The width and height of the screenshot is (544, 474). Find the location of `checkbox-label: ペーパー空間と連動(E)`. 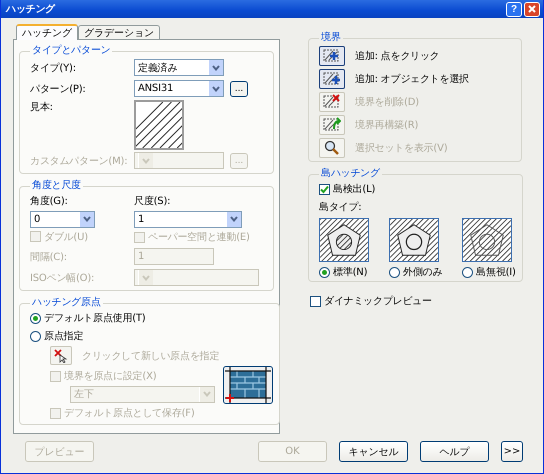

checkbox-label: ペーパー空間と連動(E) is located at coordinates (199, 237).